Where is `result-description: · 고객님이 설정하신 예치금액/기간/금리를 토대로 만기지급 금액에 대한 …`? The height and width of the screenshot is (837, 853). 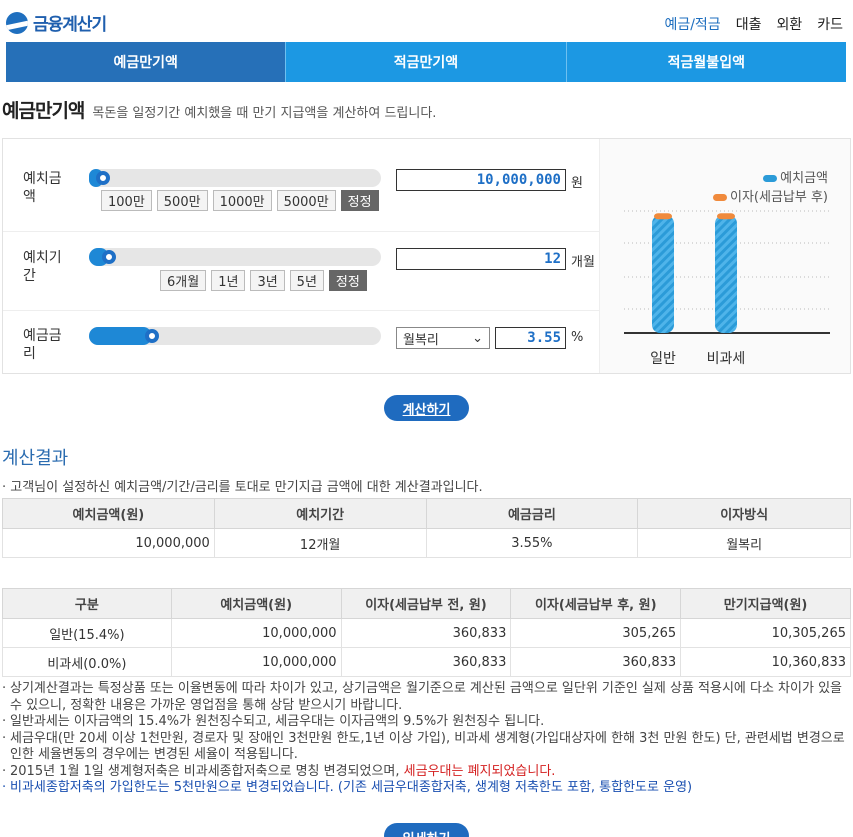 result-description: · 고객님이 설정하신 예치금액/기간/금리를 토대로 만기지급 금액에 대한 … is located at coordinates (242, 487).